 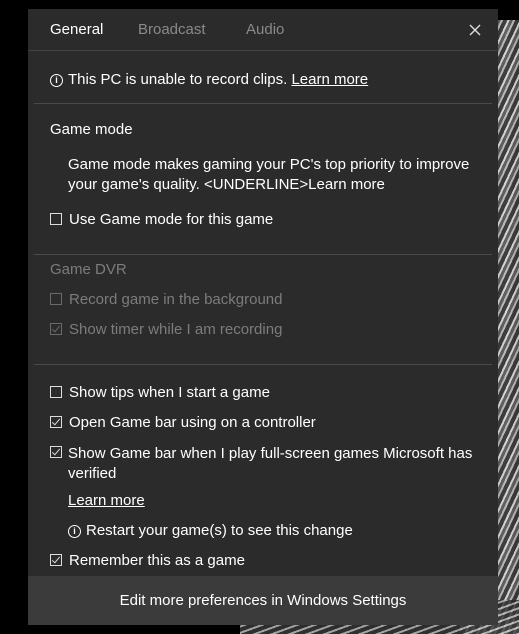 What do you see at coordinates (475, 30) in the screenshot?
I see `close-icon` at bounding box center [475, 30].